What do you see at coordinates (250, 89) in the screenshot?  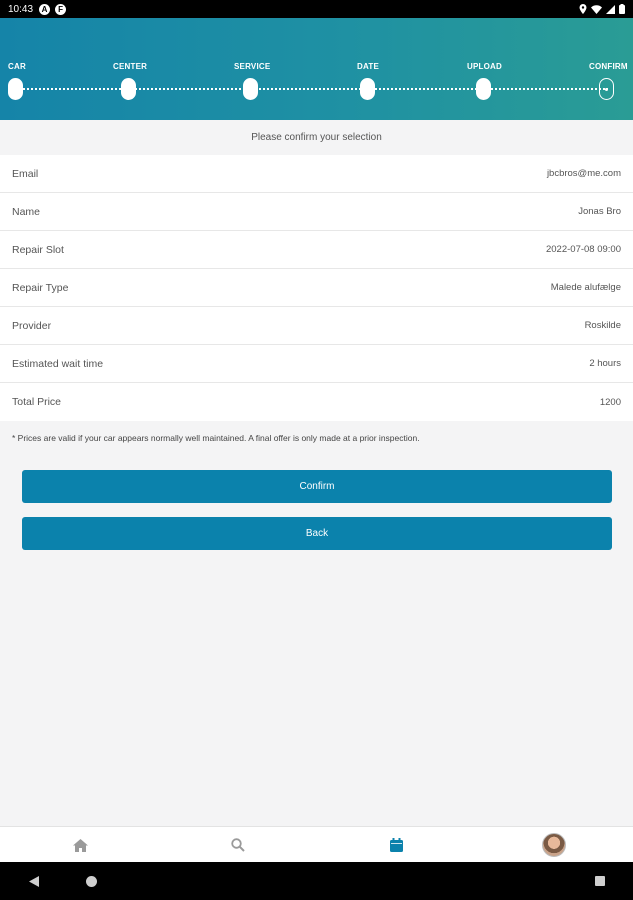 I see `step-dot-service` at bounding box center [250, 89].